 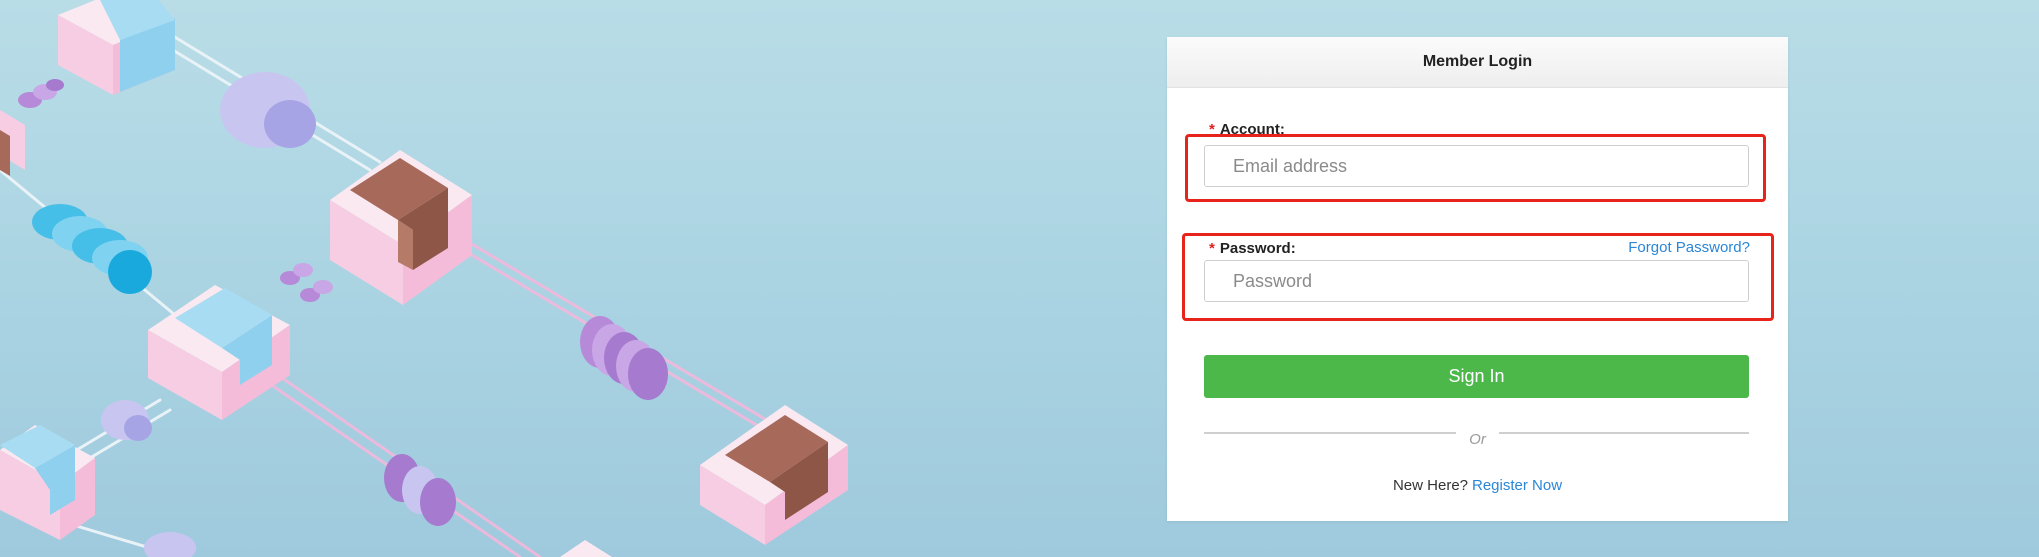 I want to click on password-label: * Password:, so click(x=1252, y=248).